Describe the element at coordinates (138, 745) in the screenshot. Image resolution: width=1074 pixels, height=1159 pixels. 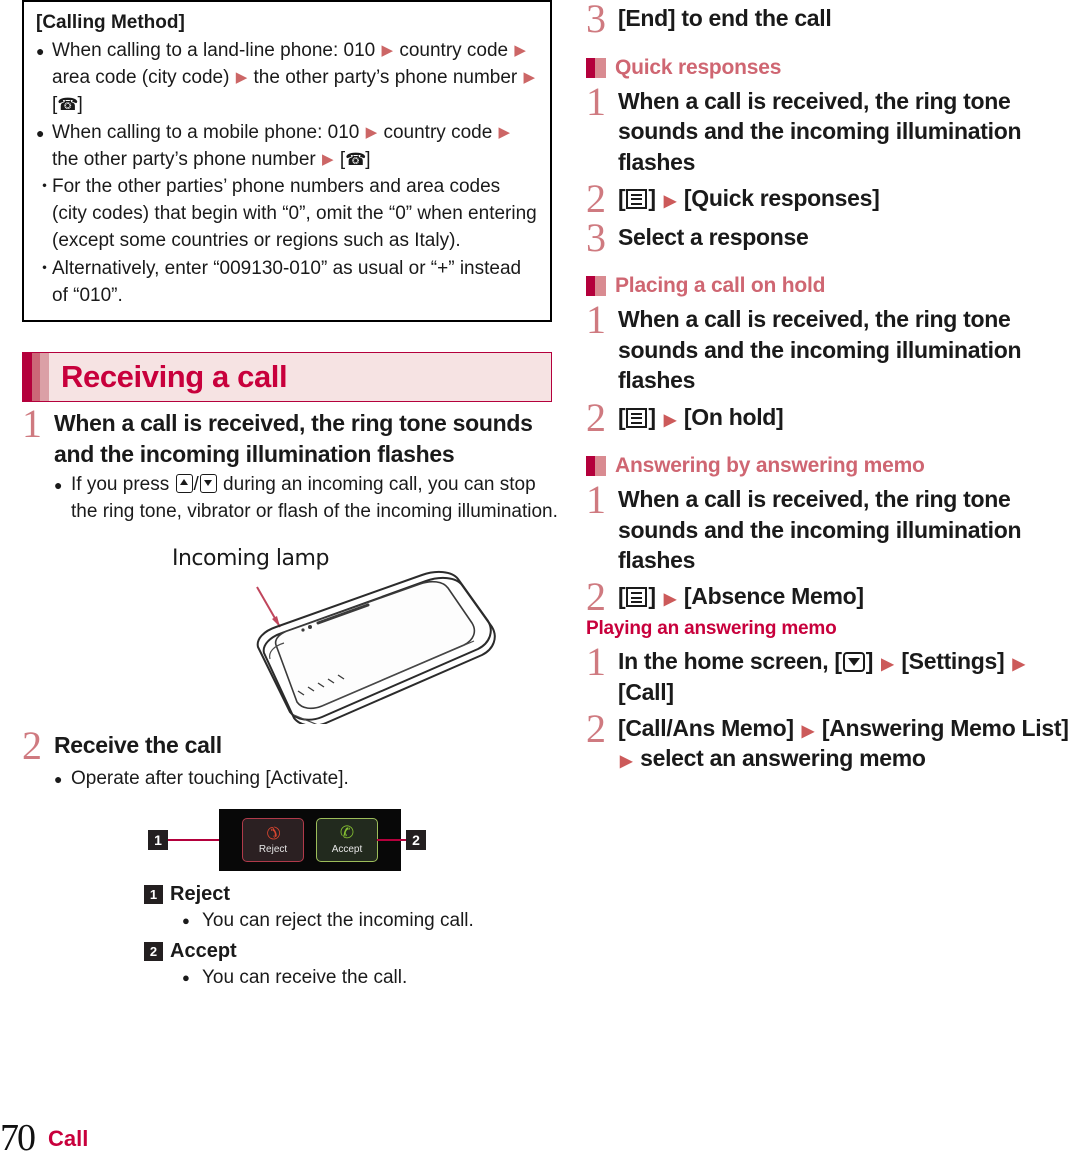
I see `step-2-text: Receive the call` at that location.